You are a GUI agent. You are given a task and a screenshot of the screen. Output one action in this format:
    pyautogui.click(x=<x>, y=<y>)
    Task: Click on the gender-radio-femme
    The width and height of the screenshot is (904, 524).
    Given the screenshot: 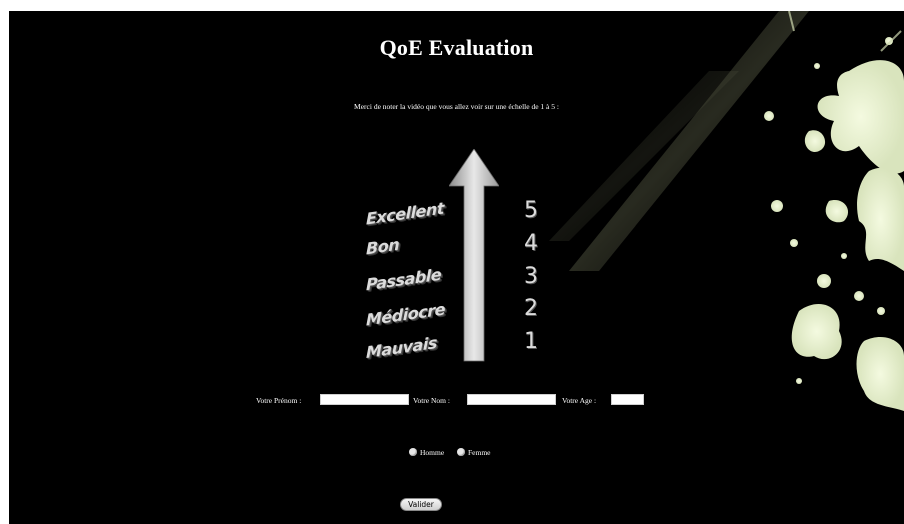 What is the action you would take?
    pyautogui.click(x=461, y=452)
    